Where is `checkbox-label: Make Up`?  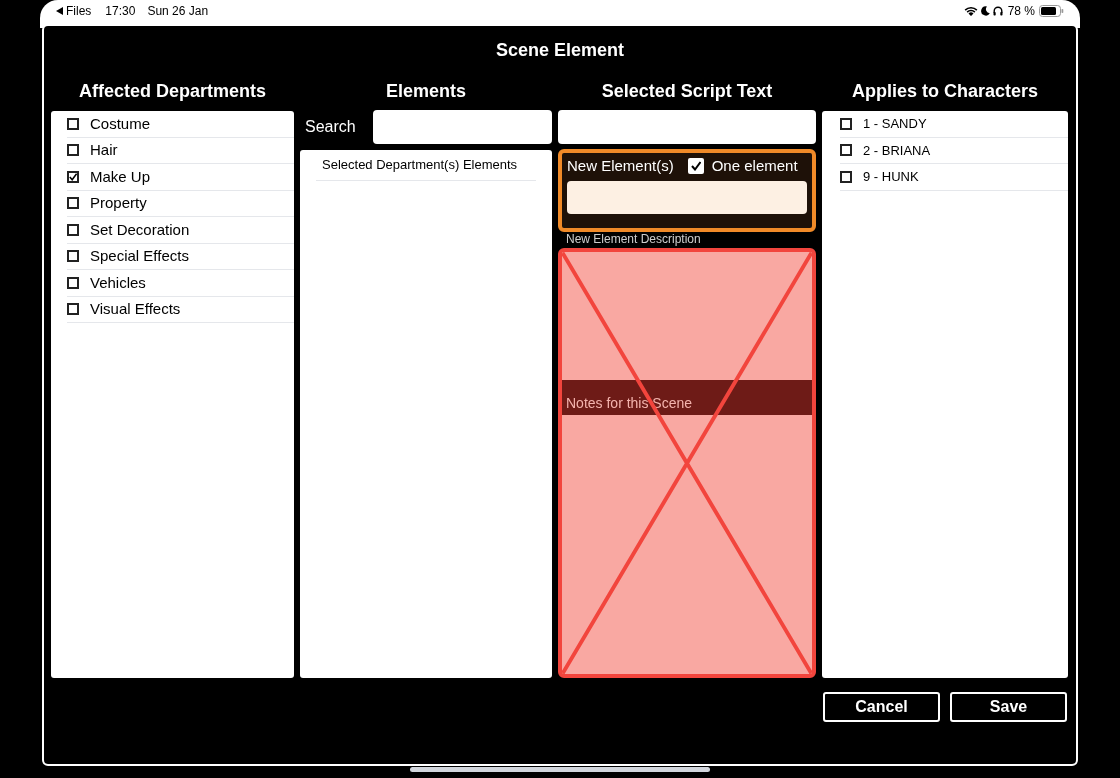
checkbox-label: Make Up is located at coordinates (120, 176).